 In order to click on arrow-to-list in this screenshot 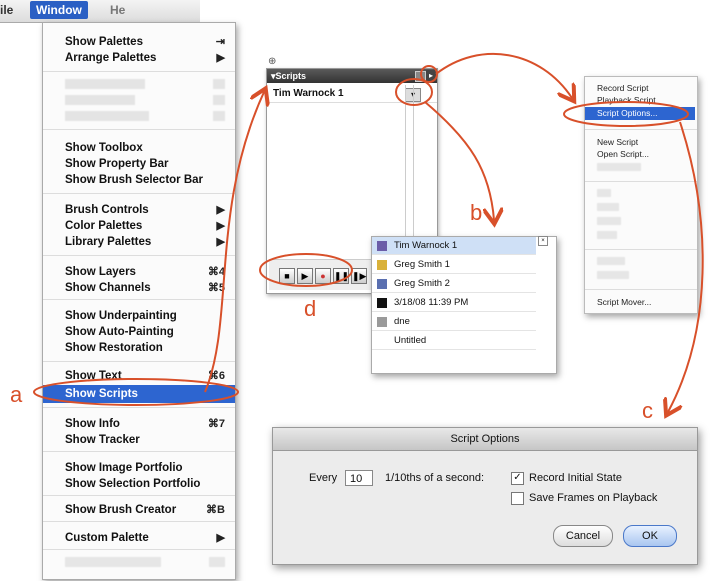, I will do `click(459, 160)`.